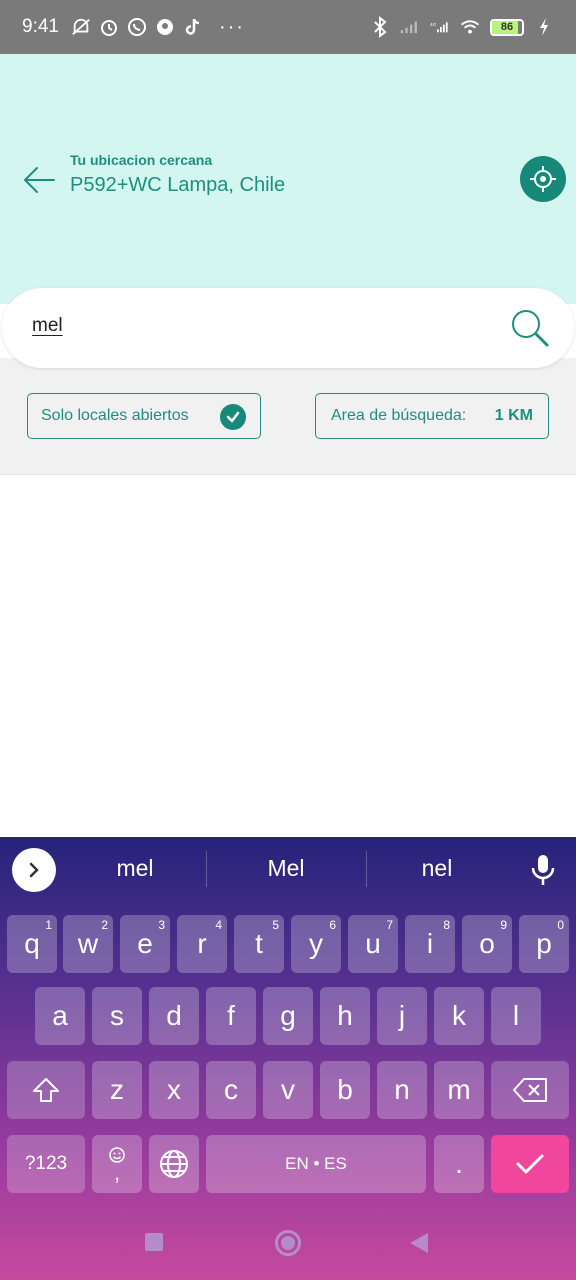 The height and width of the screenshot is (1280, 576). I want to click on status-bar: 9:41 ··· 4G 86, so click(288, 27).